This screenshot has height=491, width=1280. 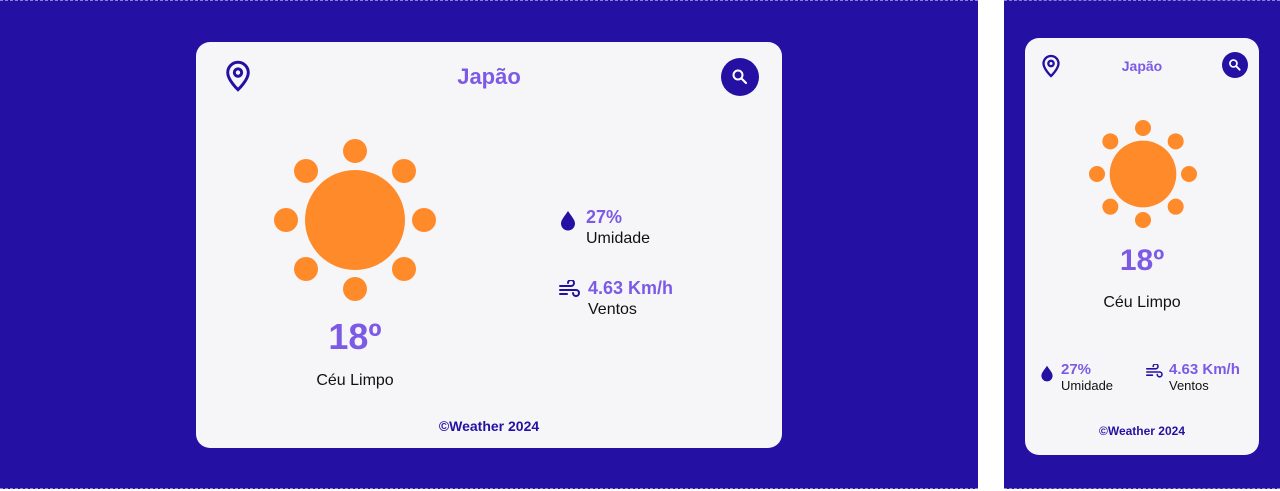 I want to click on location-title: Japão, so click(x=489, y=76).